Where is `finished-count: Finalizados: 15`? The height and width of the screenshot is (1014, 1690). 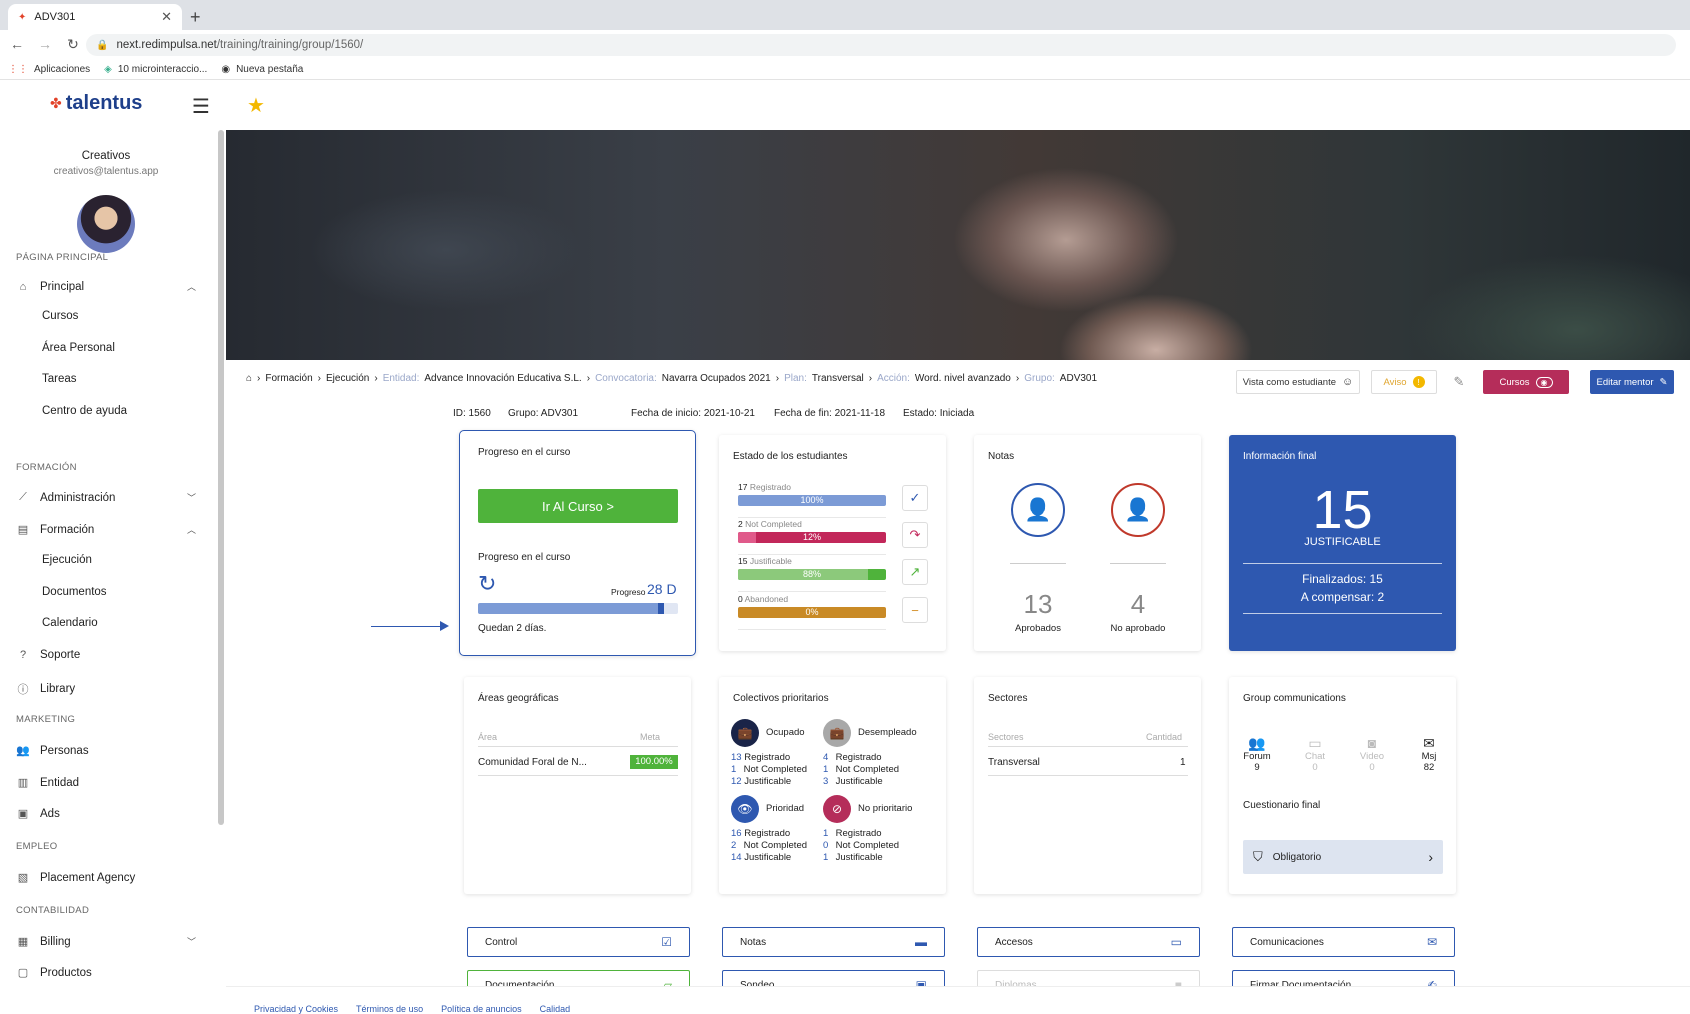 finished-count: Finalizados: 15 is located at coordinates (1342, 579).